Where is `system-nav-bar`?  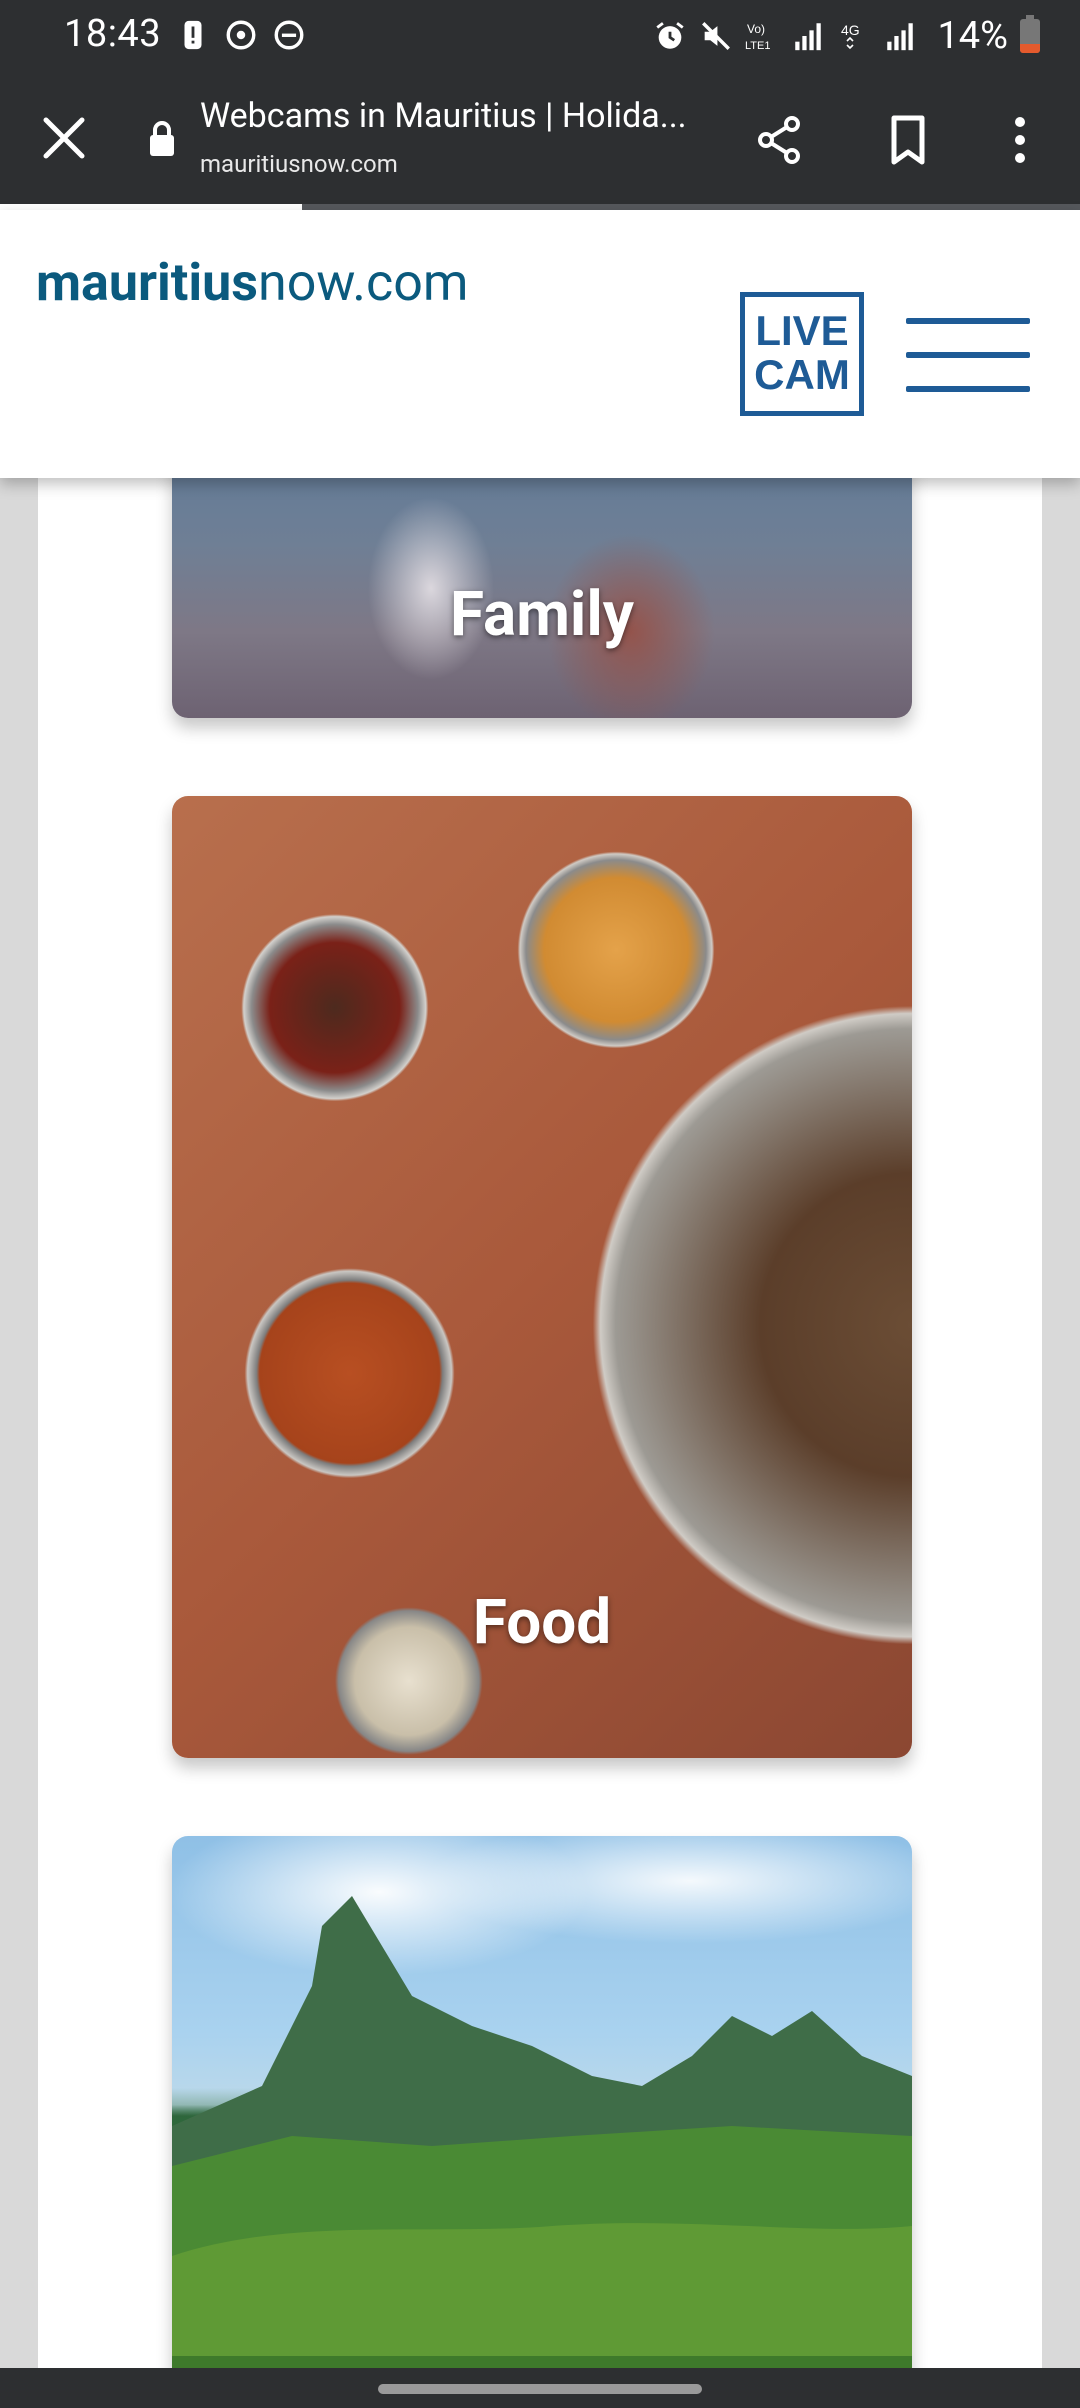
system-nav-bar is located at coordinates (540, 2388).